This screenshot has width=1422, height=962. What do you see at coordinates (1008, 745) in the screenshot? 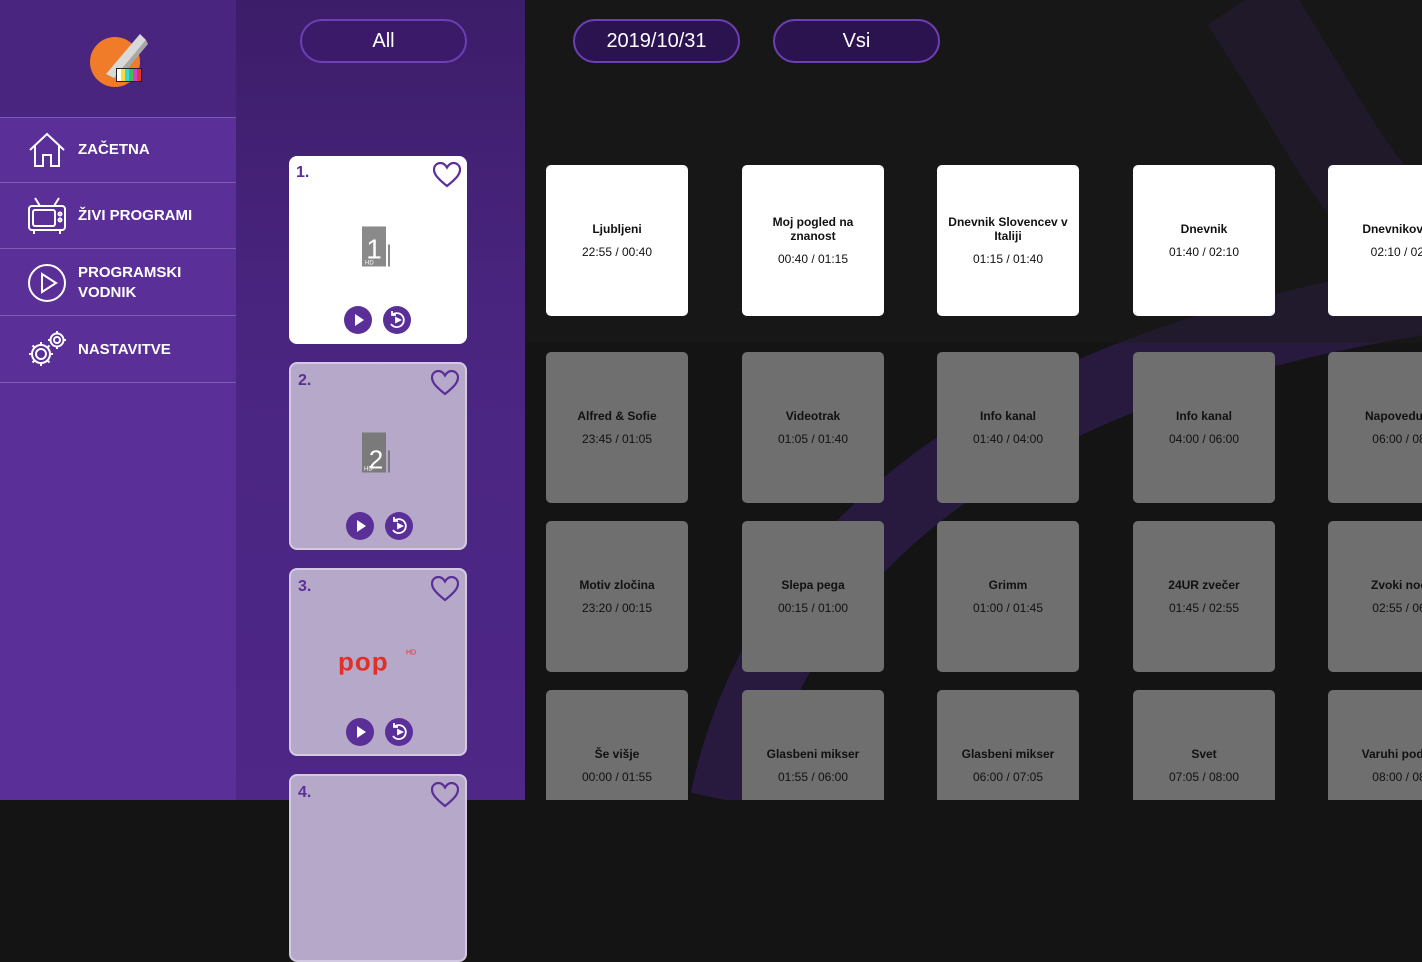
I see `program-card: Glasbeni mikser 06:00 / 07:05` at bounding box center [1008, 745].